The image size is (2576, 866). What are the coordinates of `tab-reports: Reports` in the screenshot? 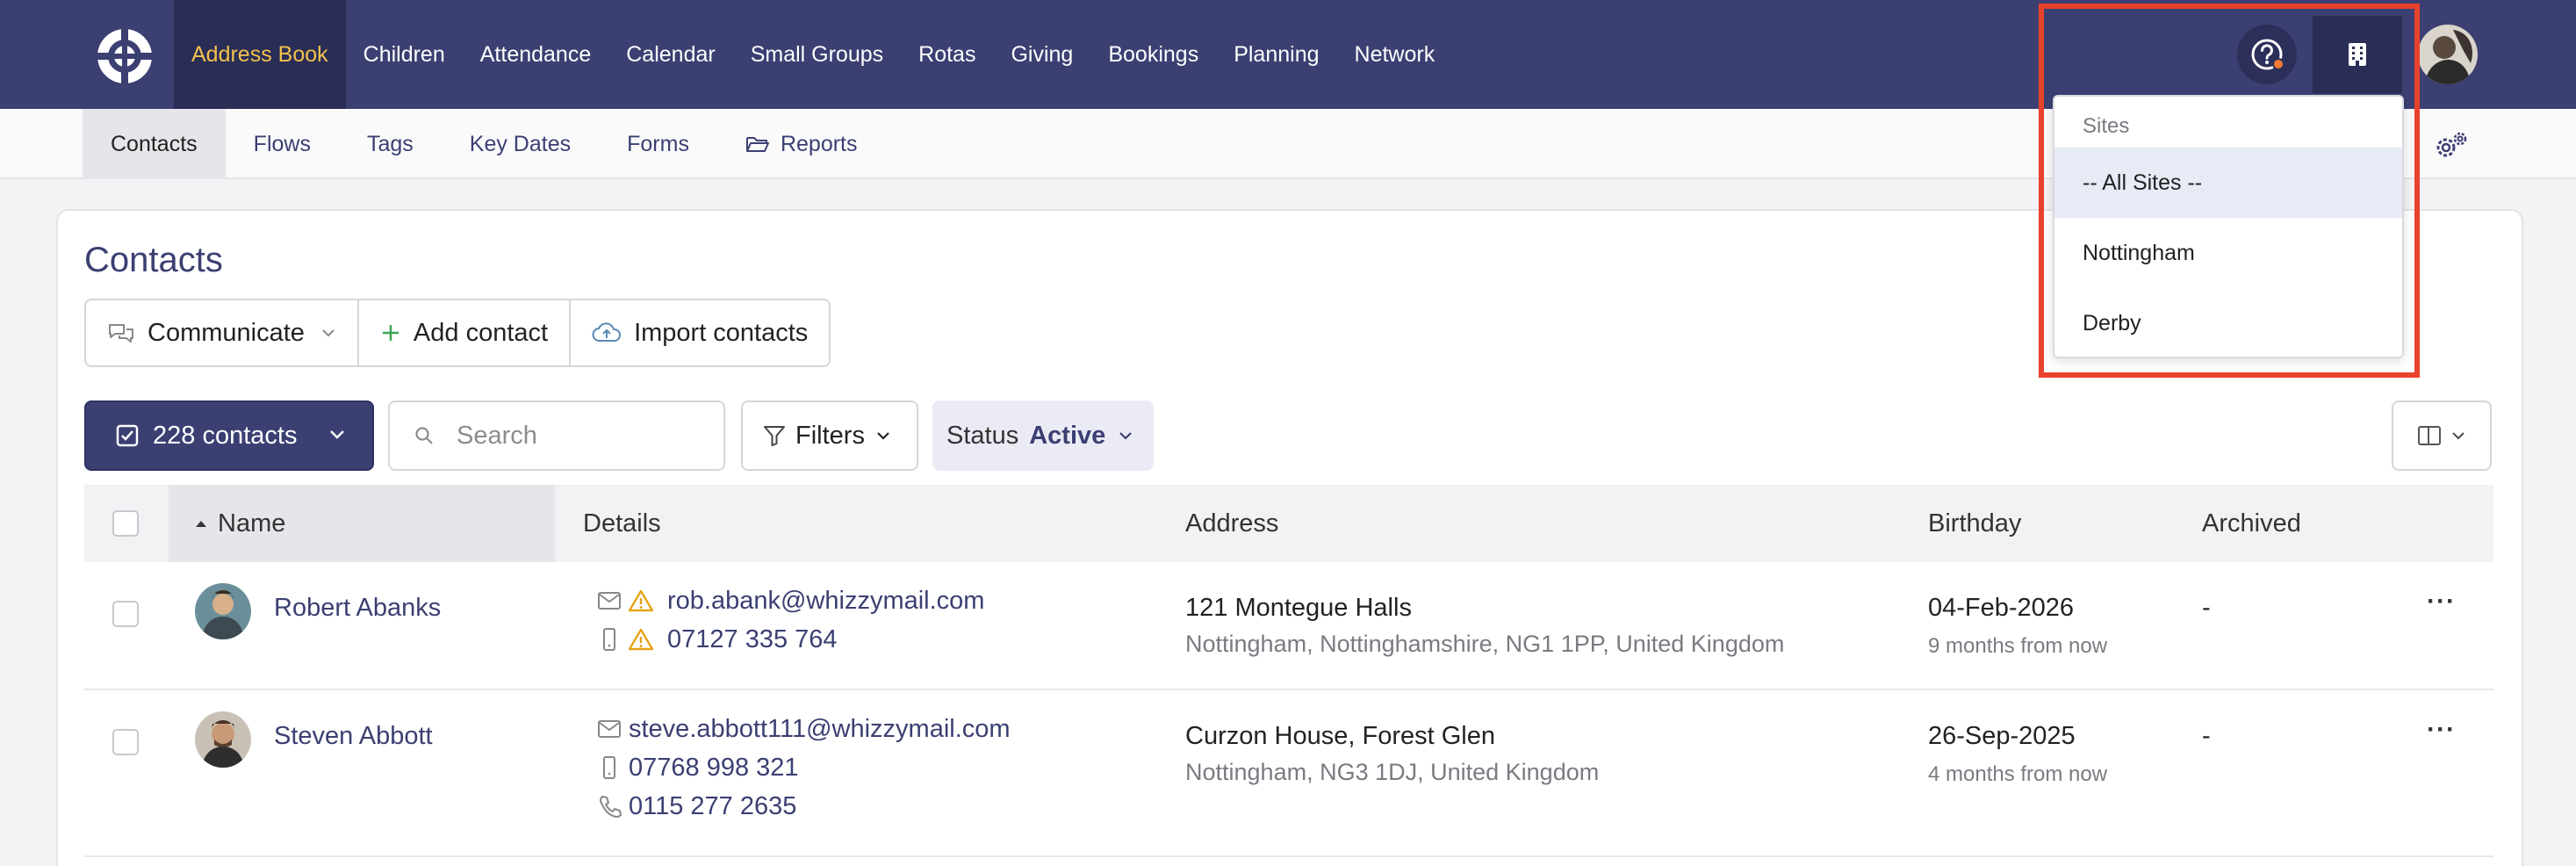 It's located at (801, 144).